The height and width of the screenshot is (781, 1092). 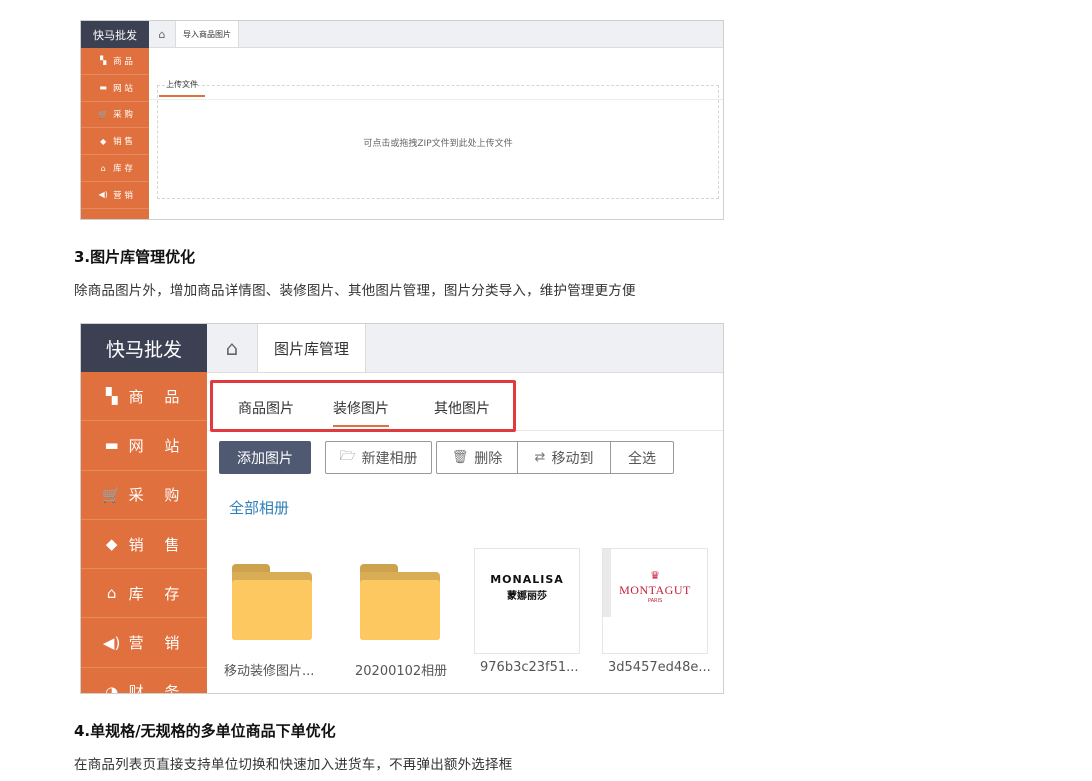 I want to click on select-all-label: 全选, so click(x=642, y=458).